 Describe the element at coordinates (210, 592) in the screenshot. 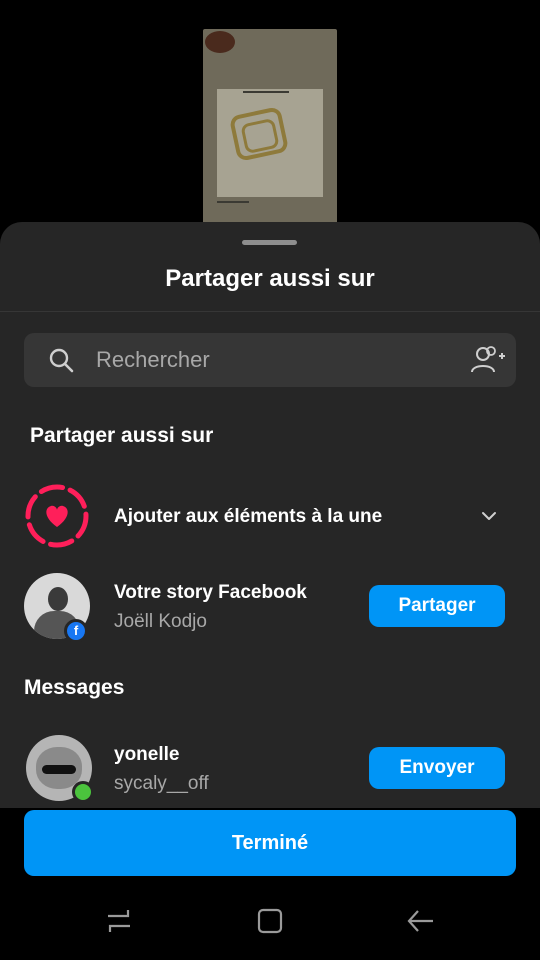

I see `facebook-story-title: Votre story Facebook` at that location.